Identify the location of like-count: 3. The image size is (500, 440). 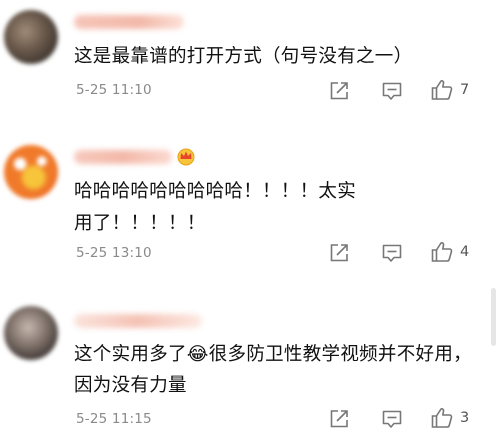
(465, 418).